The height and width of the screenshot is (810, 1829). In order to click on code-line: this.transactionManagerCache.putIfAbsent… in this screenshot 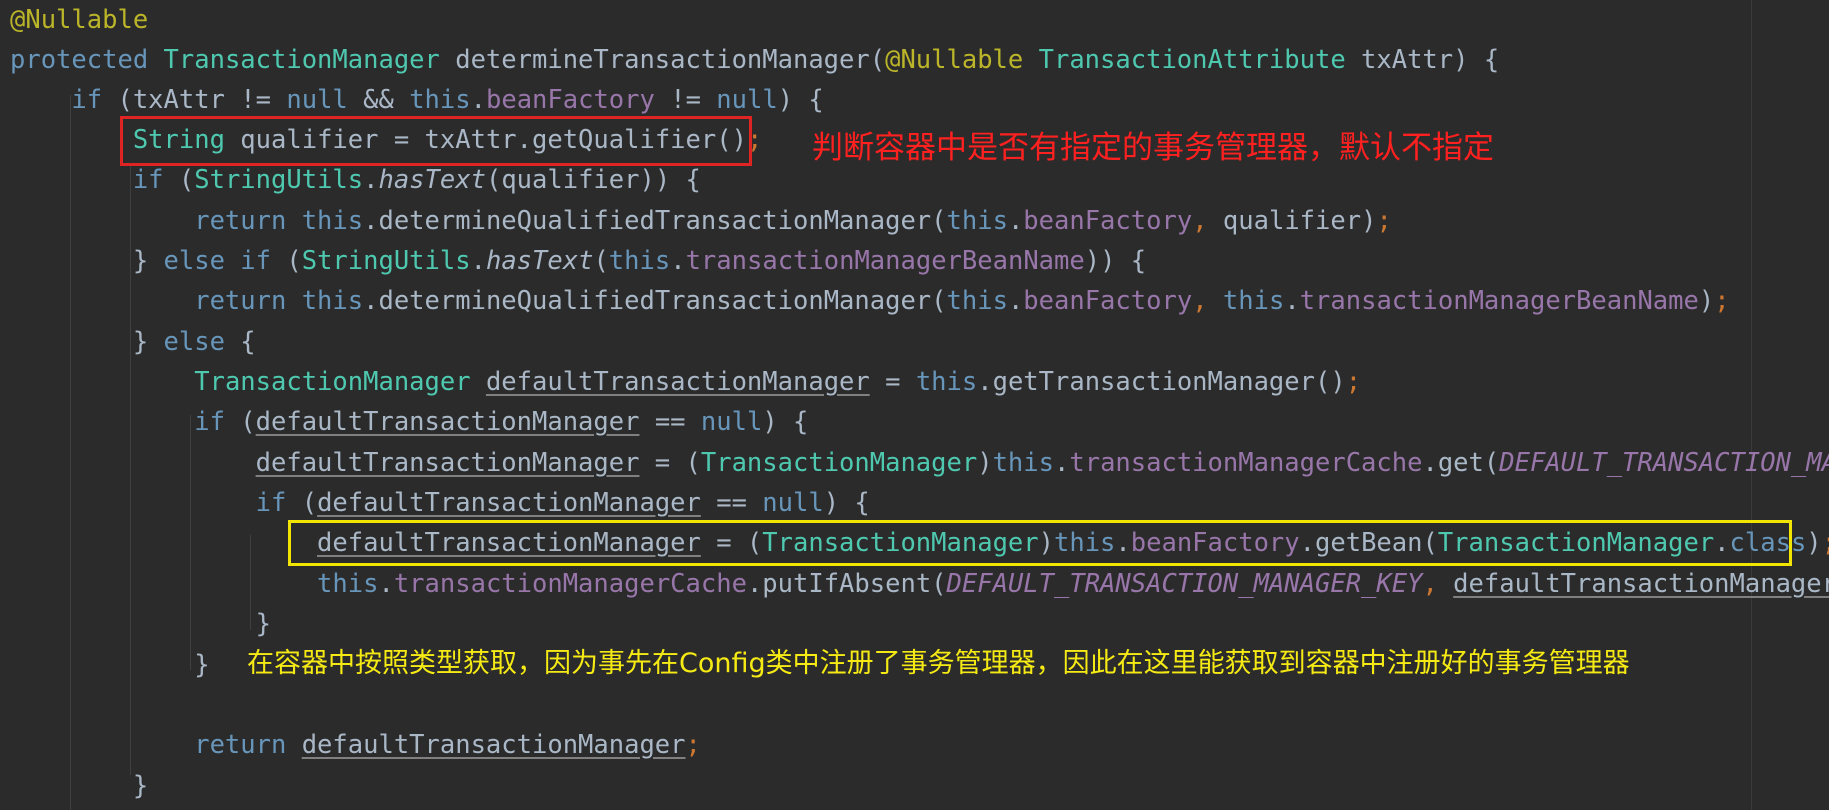, I will do `click(919, 584)`.